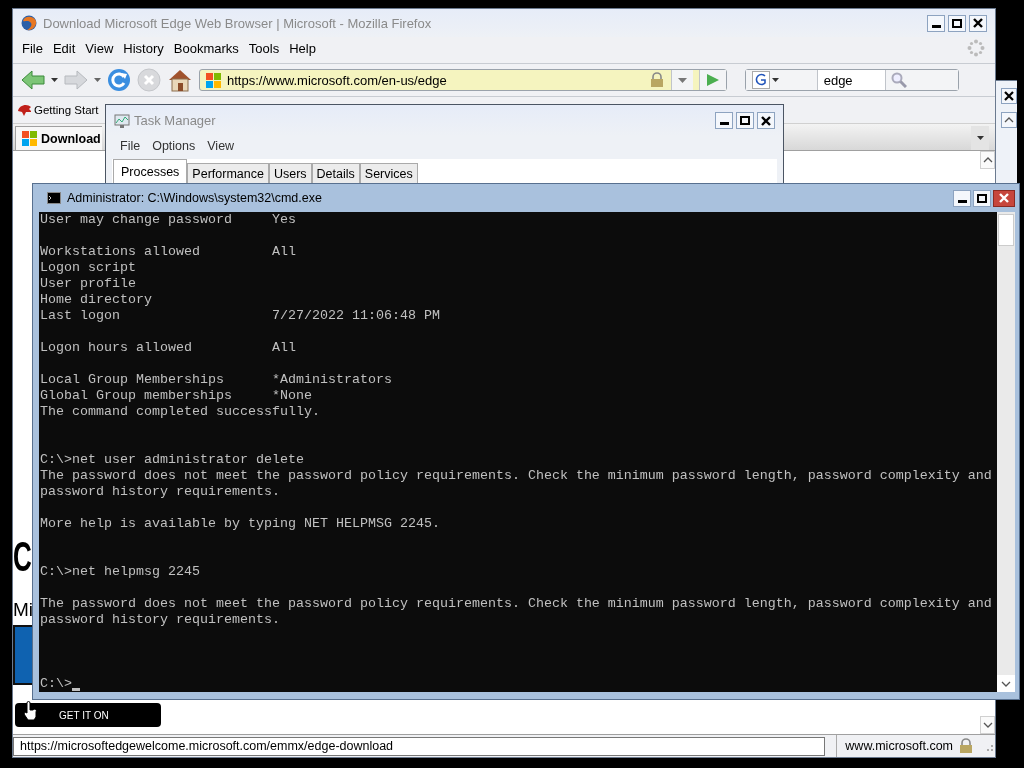 This screenshot has height=768, width=1024. I want to click on search-field: edge, so click(852, 80).